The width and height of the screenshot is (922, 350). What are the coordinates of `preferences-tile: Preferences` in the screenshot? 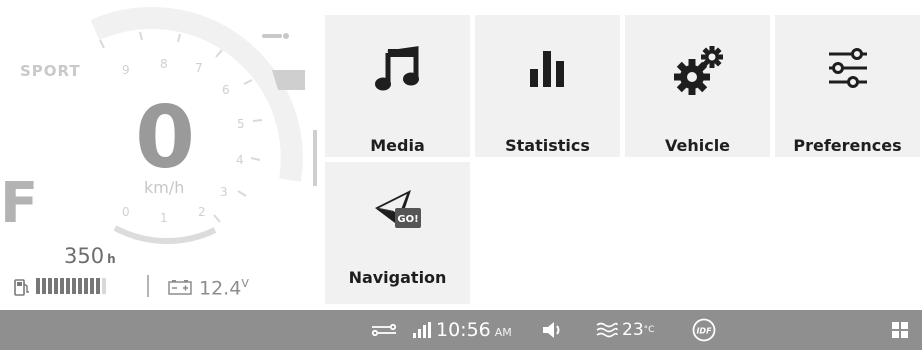 It's located at (847, 86).